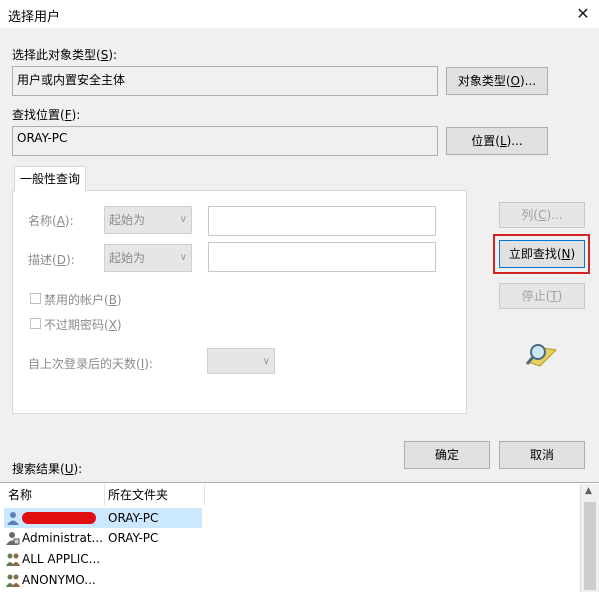 This screenshot has height=593, width=599. Describe the element at coordinates (51, 221) in the screenshot. I see `name-label: 名称(A):` at that location.